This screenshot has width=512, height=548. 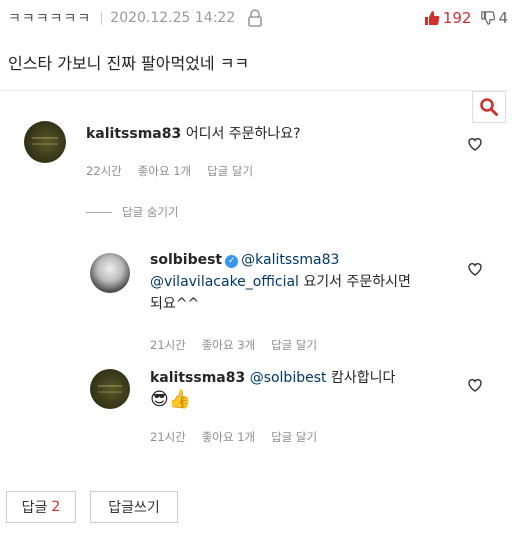 I want to click on comment-reply-link: 답글 달기, so click(x=230, y=171).